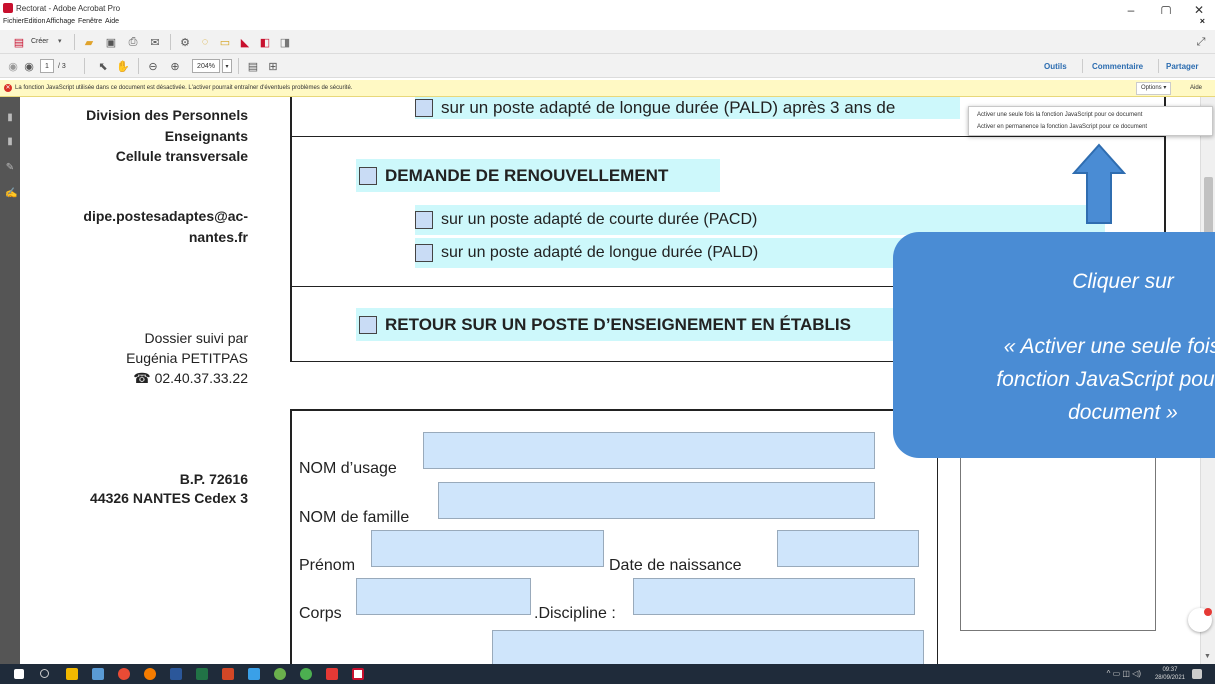 This screenshot has width=1215, height=684. Describe the element at coordinates (1124, 673) in the screenshot. I see `system-tray-icons: ^ ▭ ◫ ◁)` at that location.